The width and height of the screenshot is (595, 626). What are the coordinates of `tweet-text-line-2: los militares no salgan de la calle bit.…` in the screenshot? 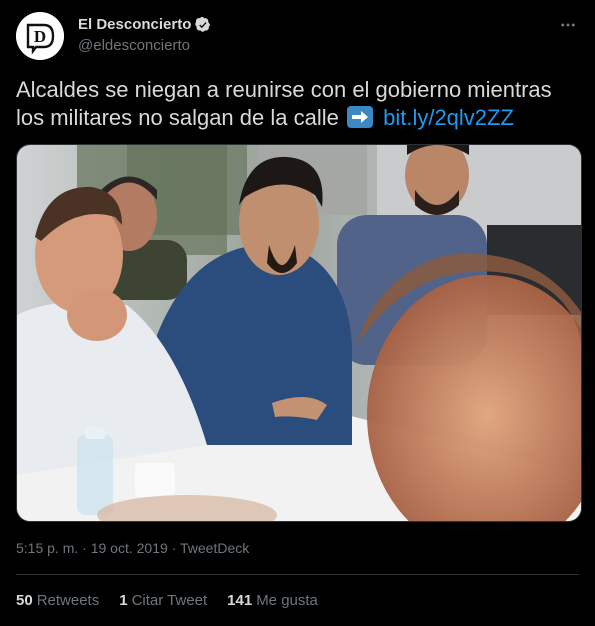 It's located at (297, 118).